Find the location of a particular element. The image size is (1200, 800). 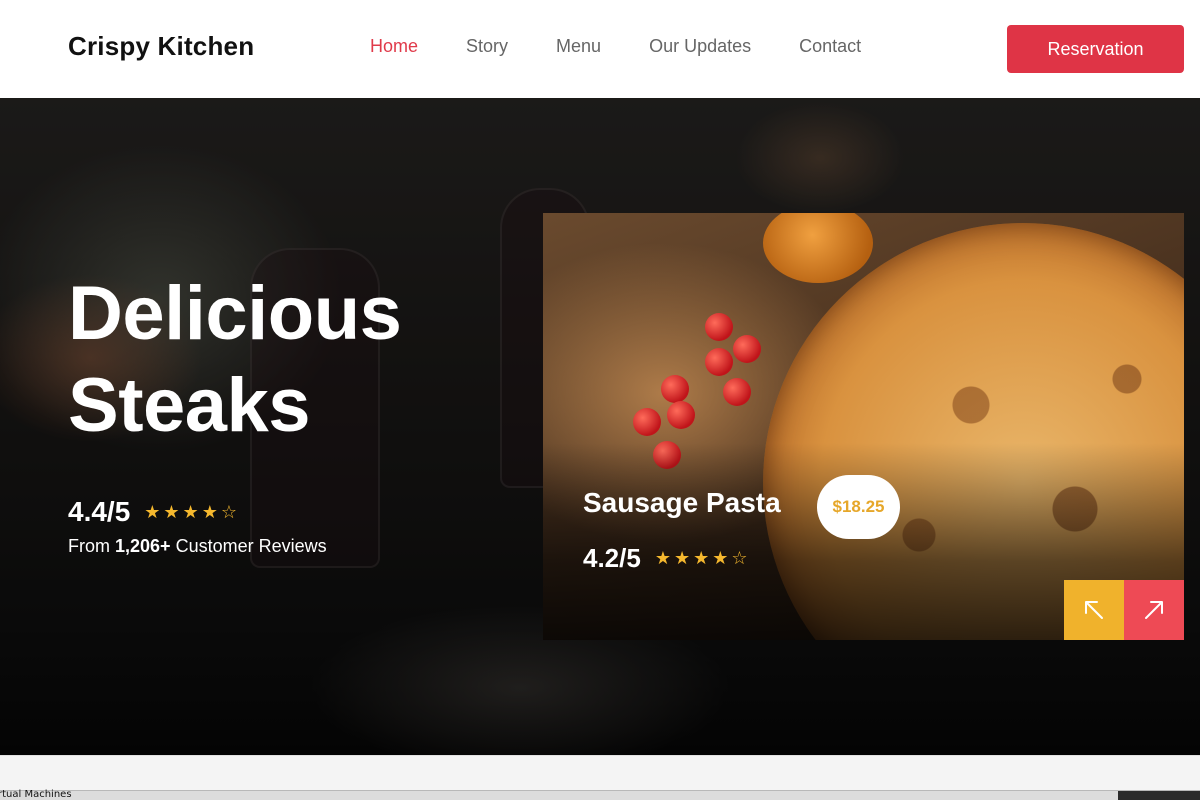

reservation-button: Reservation is located at coordinates (1095, 49).